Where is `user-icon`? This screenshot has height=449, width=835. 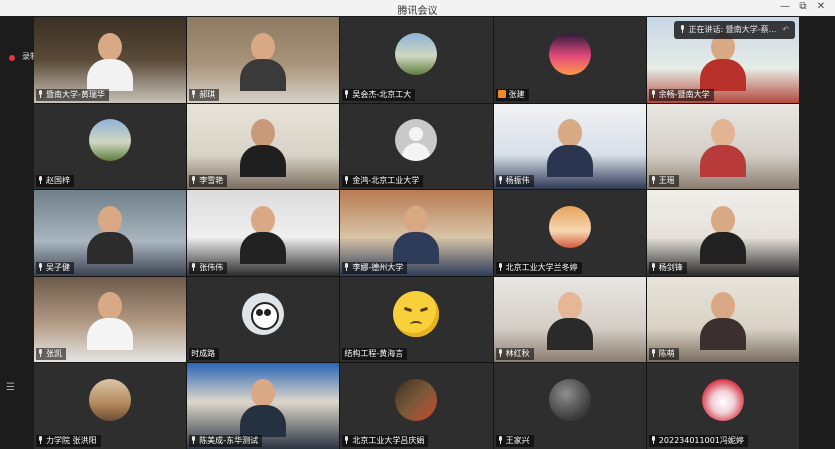
user-icon is located at coordinates (501, 93).